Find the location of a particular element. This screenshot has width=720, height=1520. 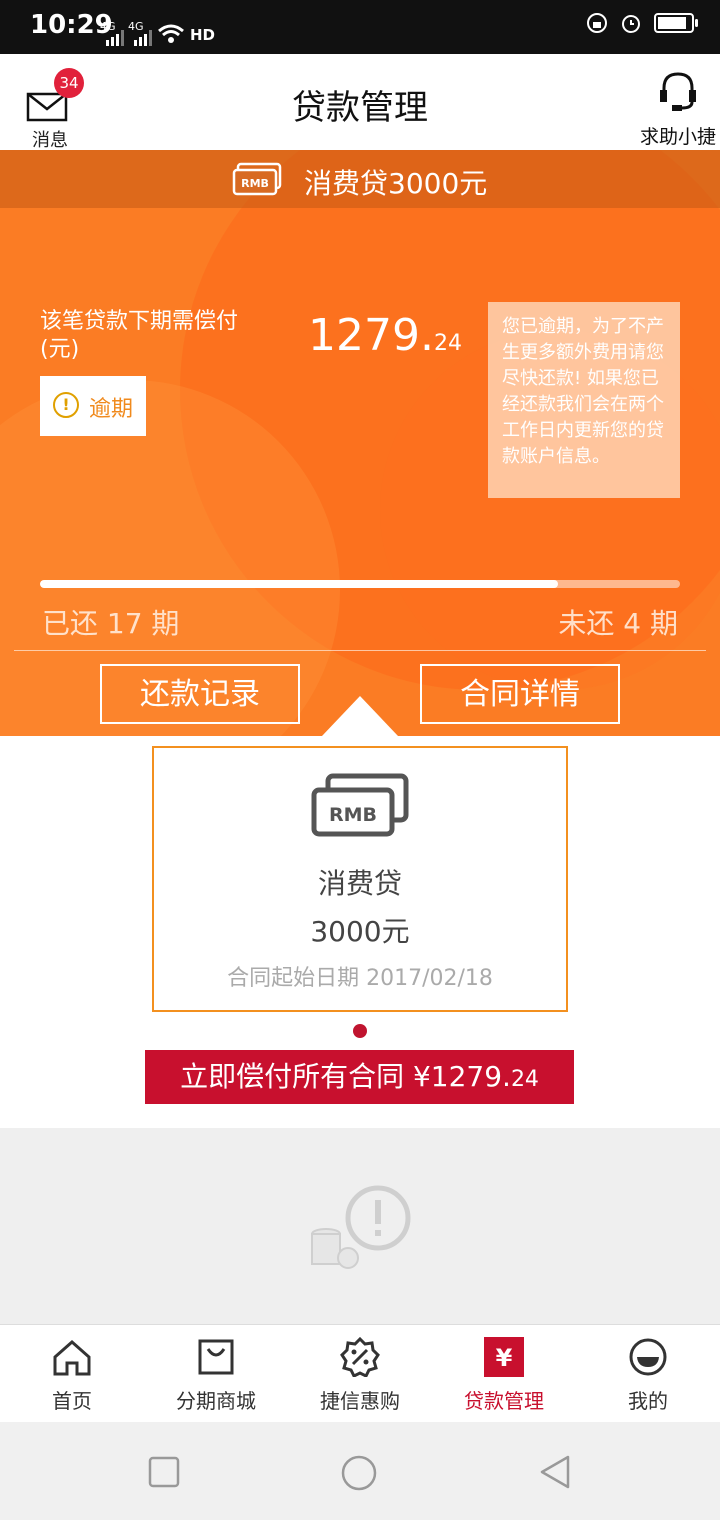

back-icon is located at coordinates (555, 1472).